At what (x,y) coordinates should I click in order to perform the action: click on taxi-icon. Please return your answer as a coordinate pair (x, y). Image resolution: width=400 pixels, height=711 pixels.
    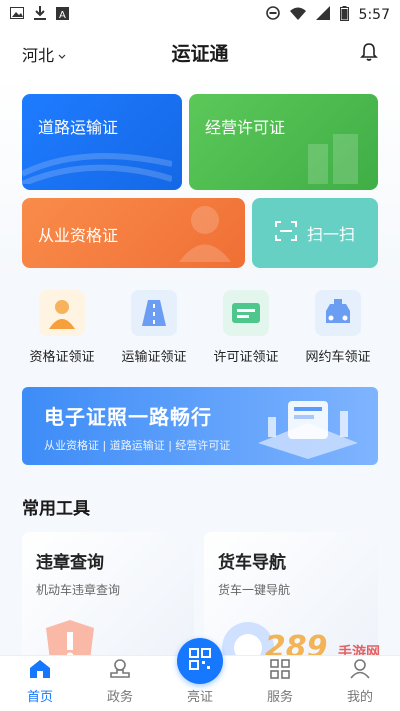
    Looking at the image, I should click on (338, 313).